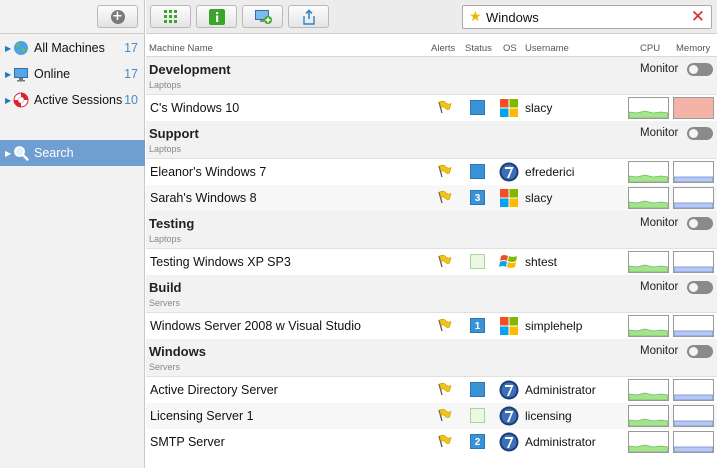 Image resolution: width=717 pixels, height=468 pixels. Describe the element at coordinates (208, 172) in the screenshot. I see `machine-name: Eleanor's Windows 7` at that location.